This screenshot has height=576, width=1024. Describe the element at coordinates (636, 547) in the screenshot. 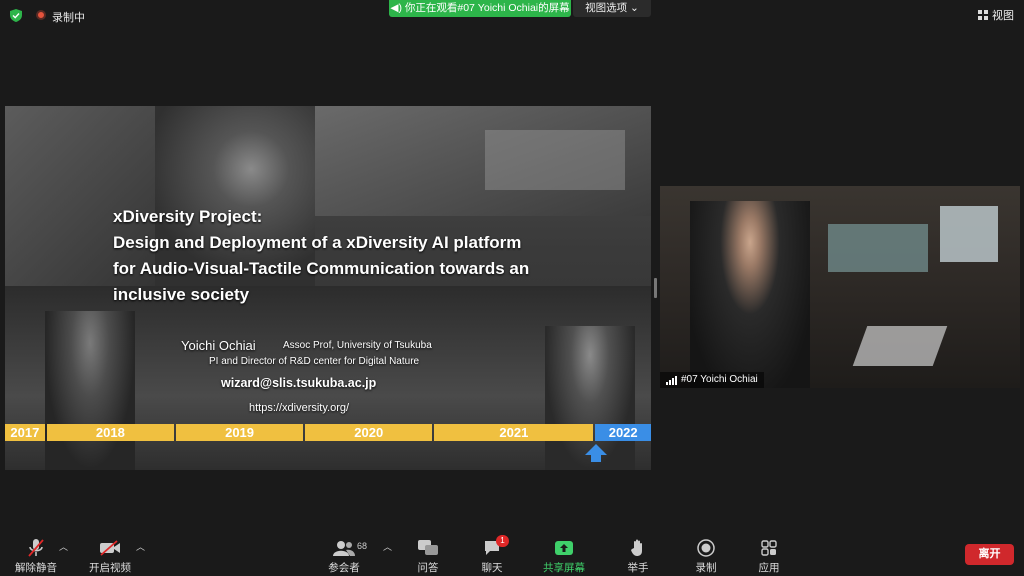

I see `hand-icon` at that location.